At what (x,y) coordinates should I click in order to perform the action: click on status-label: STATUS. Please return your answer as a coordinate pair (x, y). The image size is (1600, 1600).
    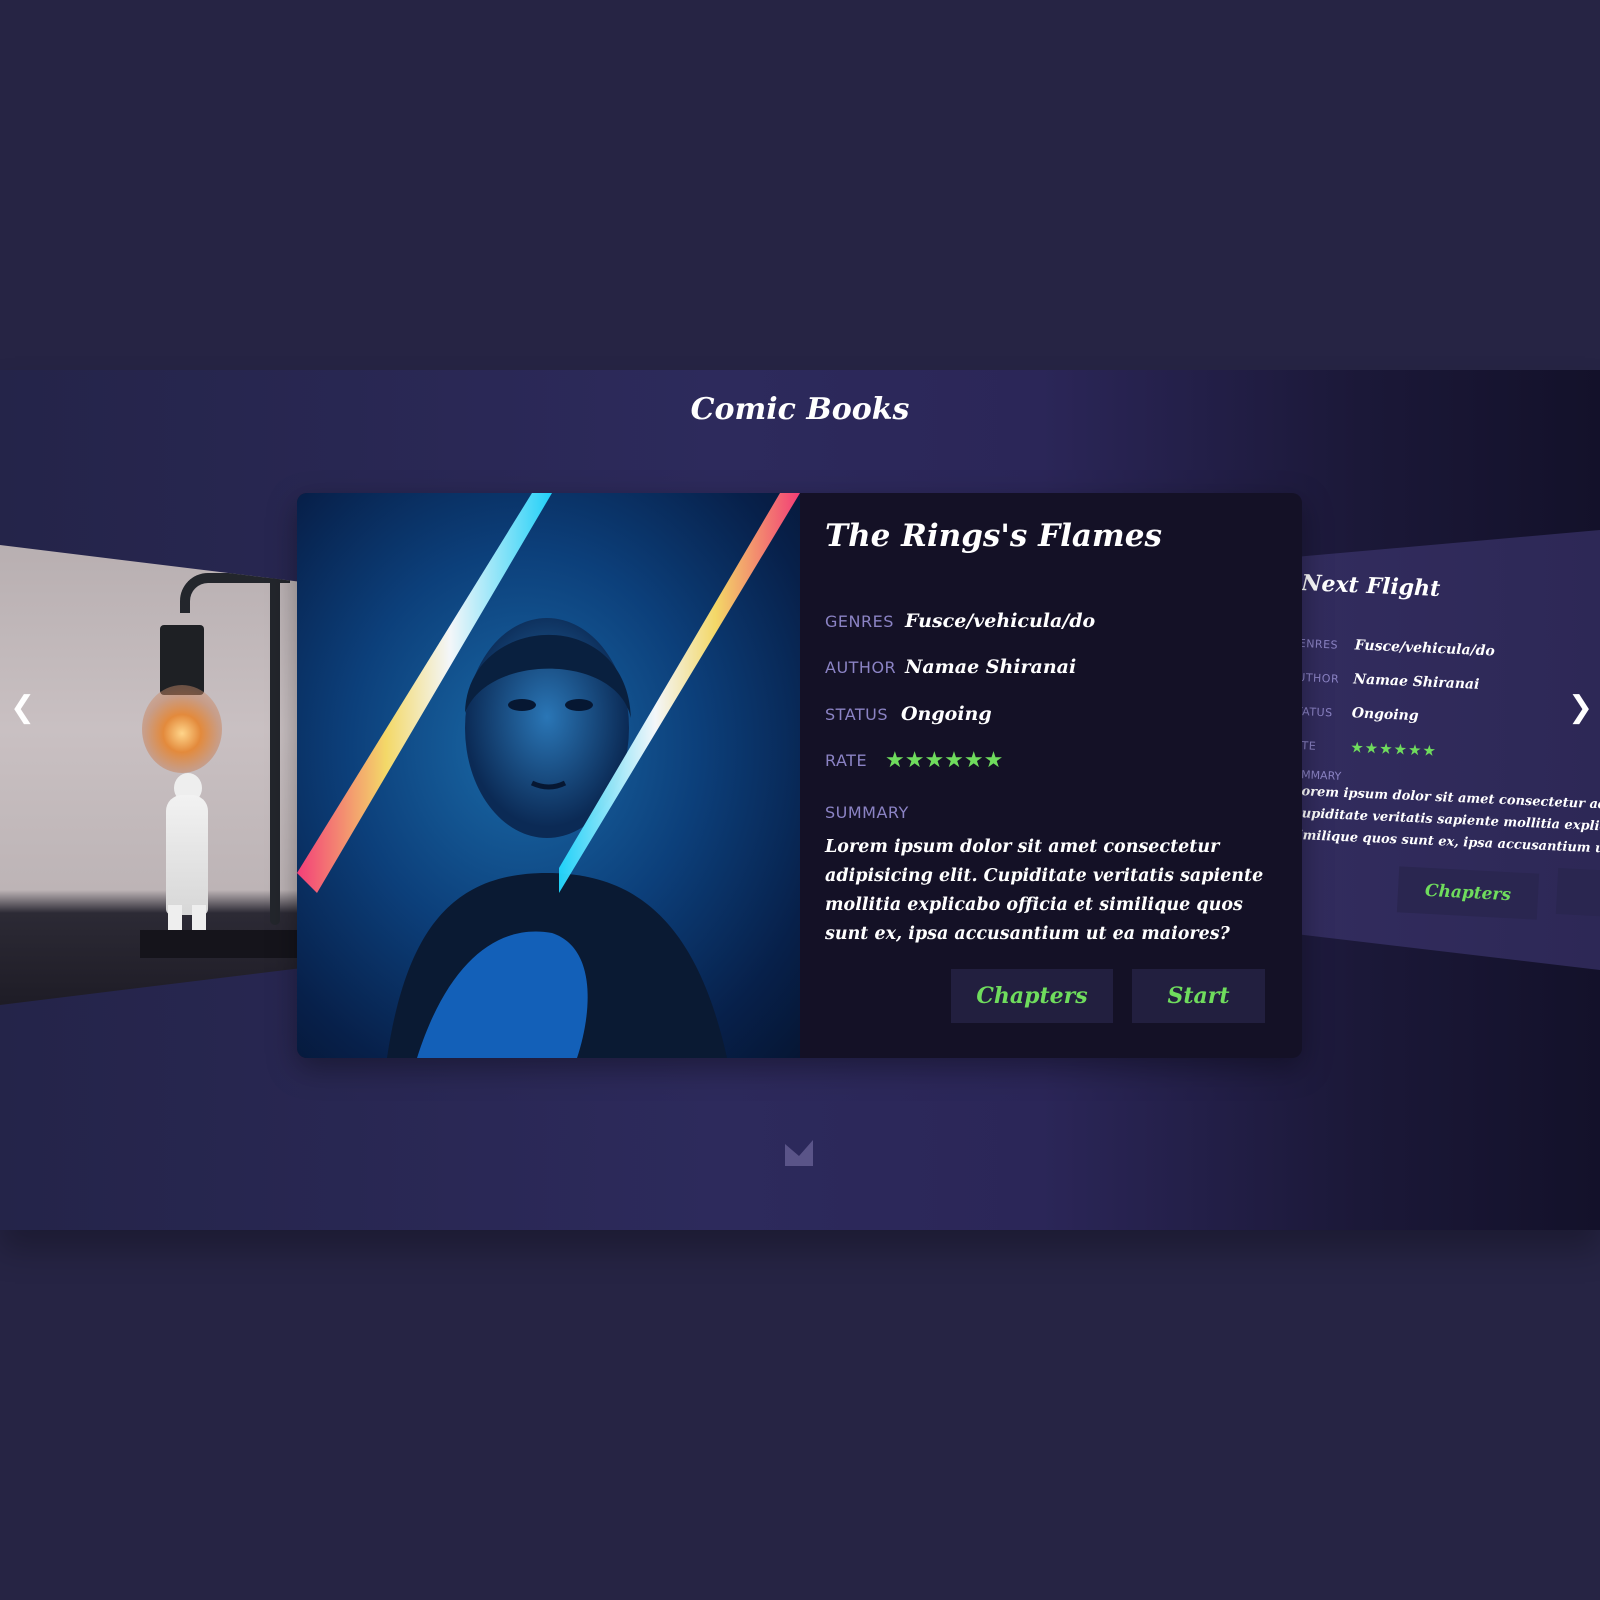
    Looking at the image, I should click on (857, 714).